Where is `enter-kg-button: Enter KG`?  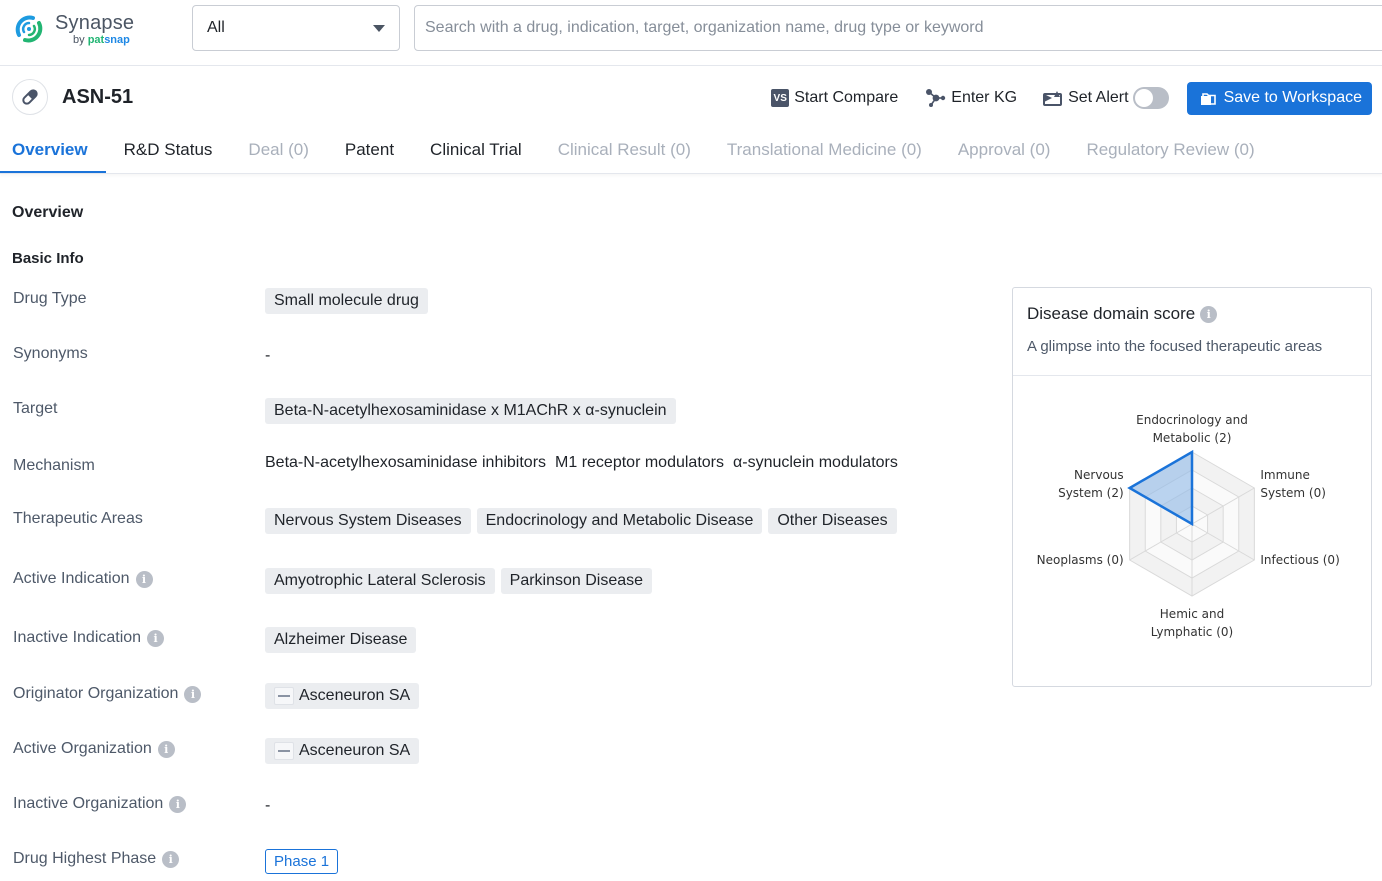
enter-kg-button: Enter KG is located at coordinates (970, 98).